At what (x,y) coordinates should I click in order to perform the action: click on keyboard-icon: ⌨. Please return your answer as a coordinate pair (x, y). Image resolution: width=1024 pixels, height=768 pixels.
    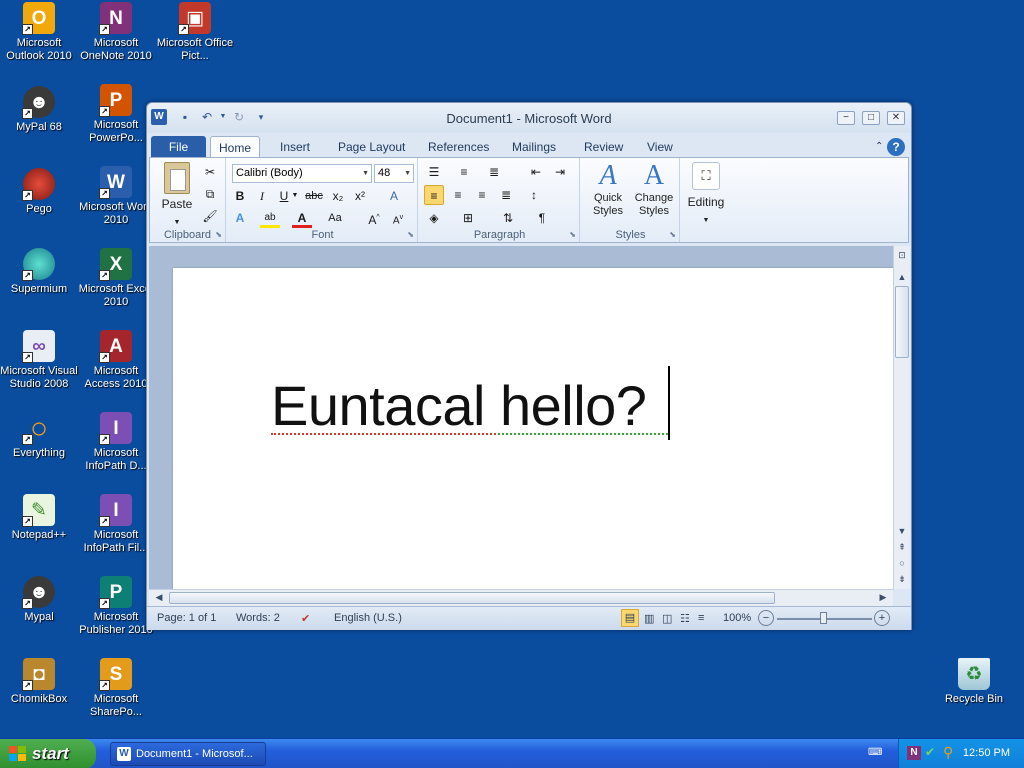
    Looking at the image, I should click on (875, 753).